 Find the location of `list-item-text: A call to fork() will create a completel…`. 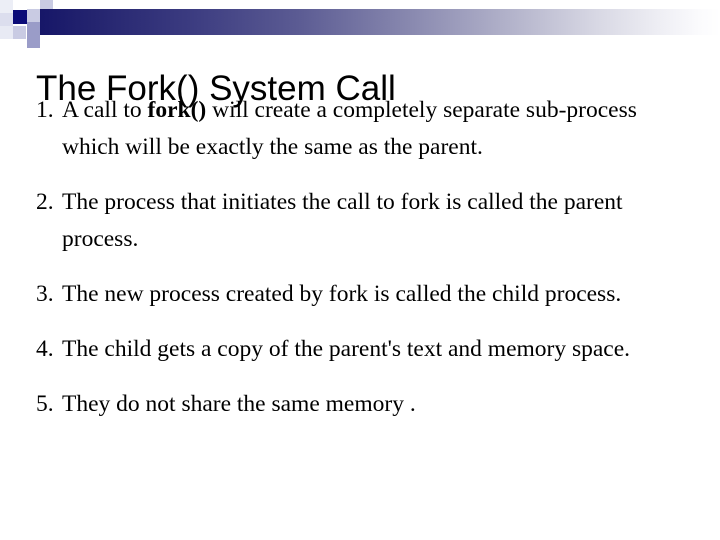

list-item-text: A call to fork() will create a completel… is located at coordinates (377, 129).